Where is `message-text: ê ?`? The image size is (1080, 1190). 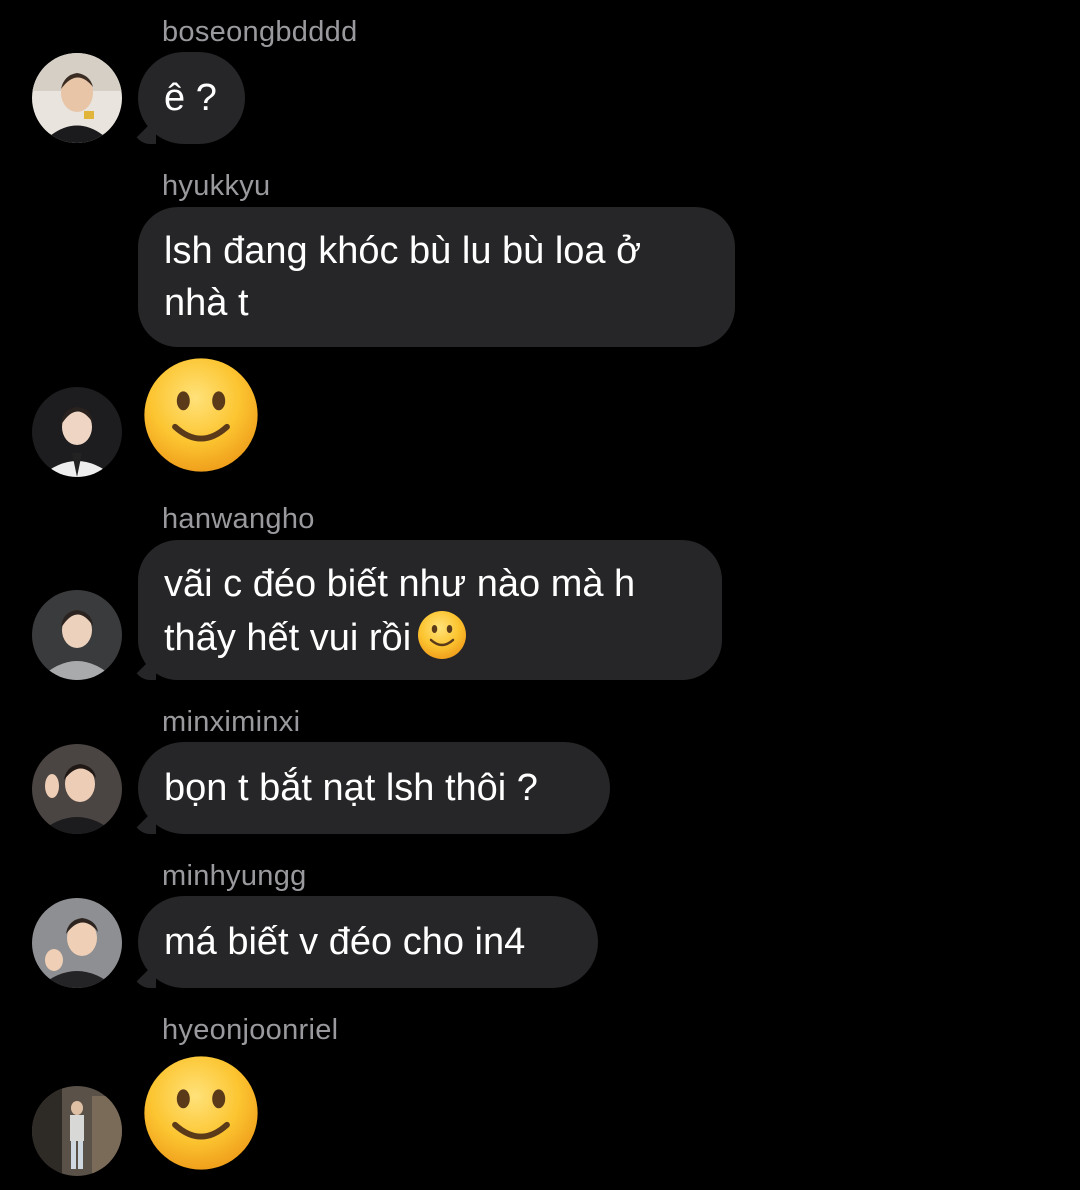 message-text: ê ? is located at coordinates (190, 98).